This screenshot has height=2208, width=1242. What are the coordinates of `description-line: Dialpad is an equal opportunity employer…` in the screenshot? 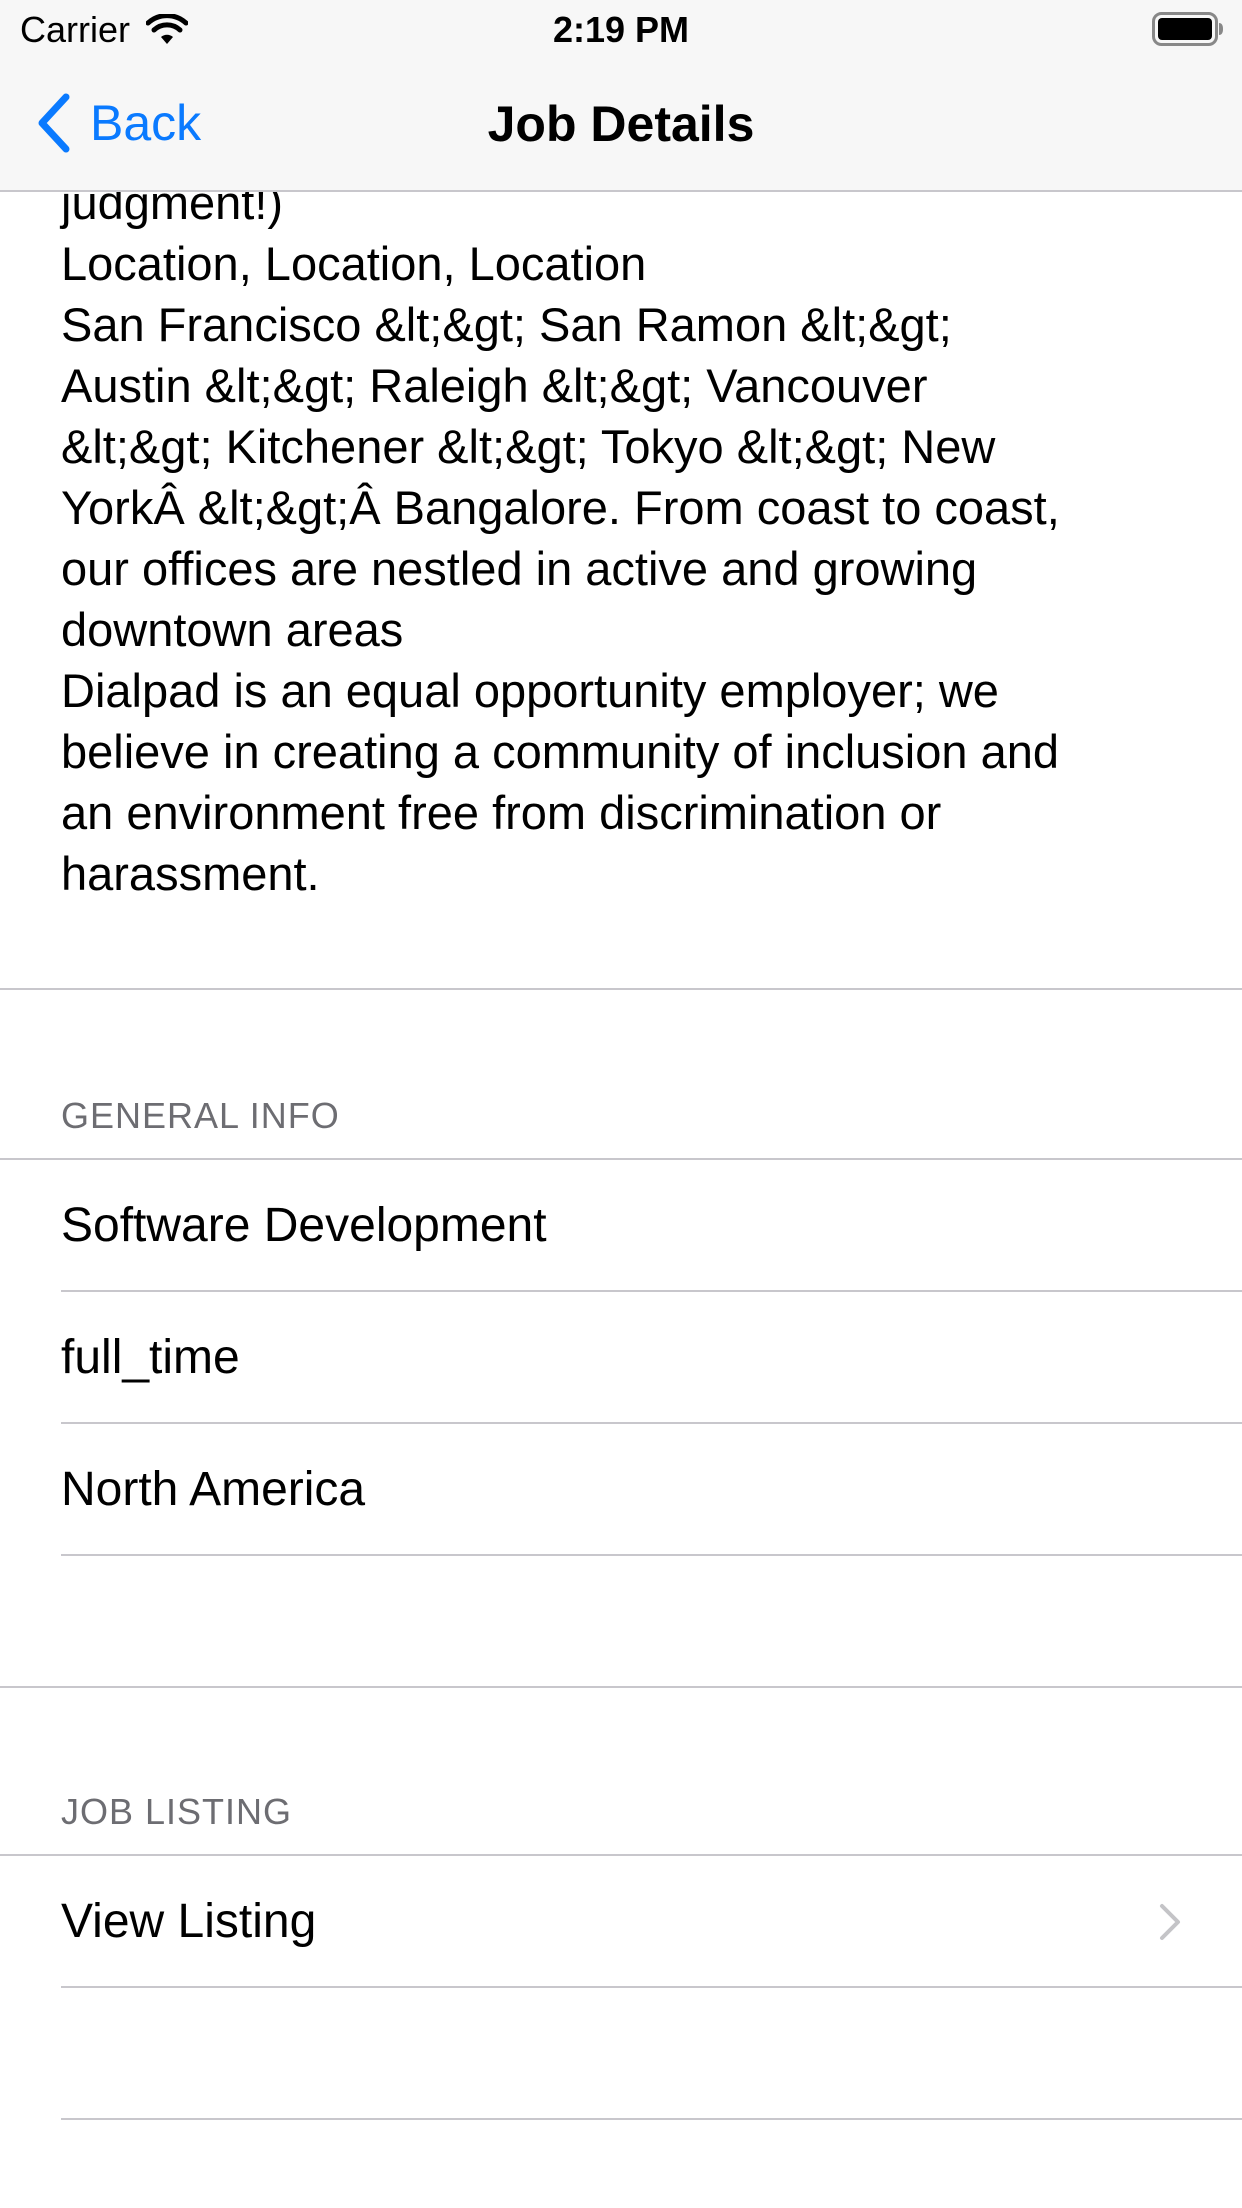 It's located at (530, 690).